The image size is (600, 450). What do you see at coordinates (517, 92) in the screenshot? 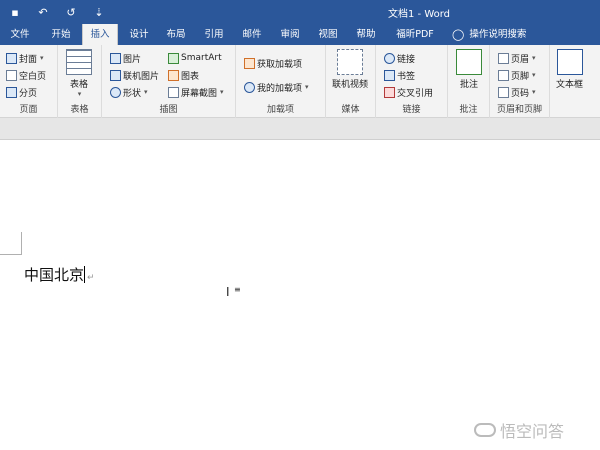
I see `page-number-button: 页码 ▾` at bounding box center [517, 92].